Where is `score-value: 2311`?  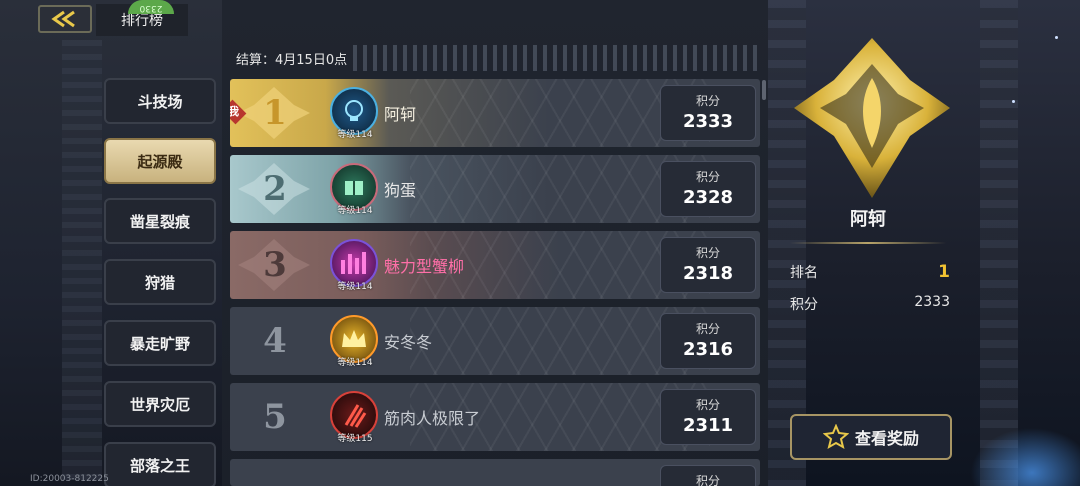
score-value: 2311 is located at coordinates (708, 425).